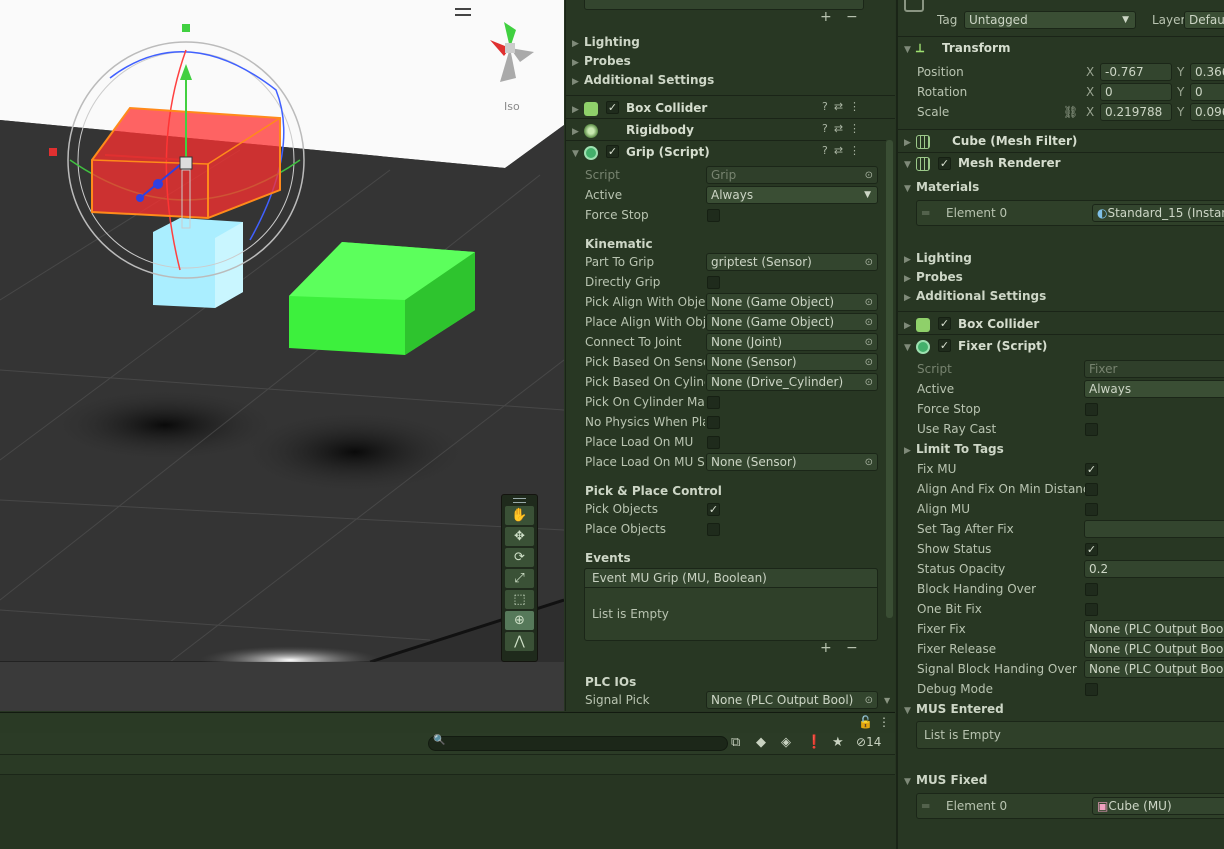 Image resolution: width=1224 pixels, height=849 pixels. Describe the element at coordinates (588, 108) in the screenshot. I see `box-collider-header: ▶` at that location.